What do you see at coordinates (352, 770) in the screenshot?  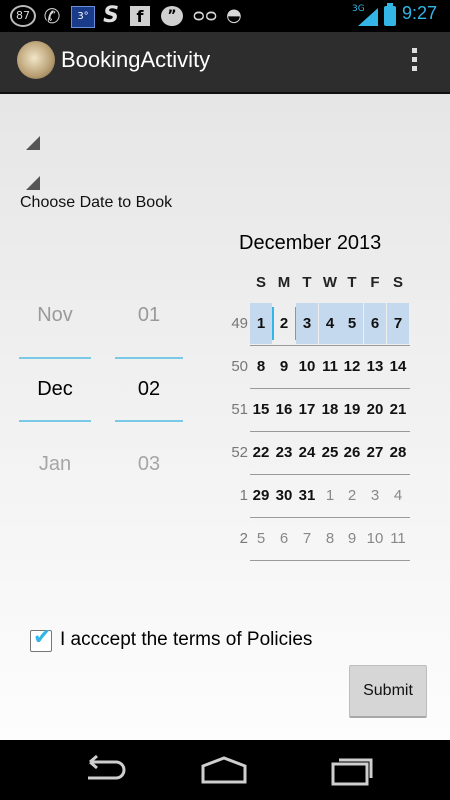 I see `recent-apps-icon` at bounding box center [352, 770].